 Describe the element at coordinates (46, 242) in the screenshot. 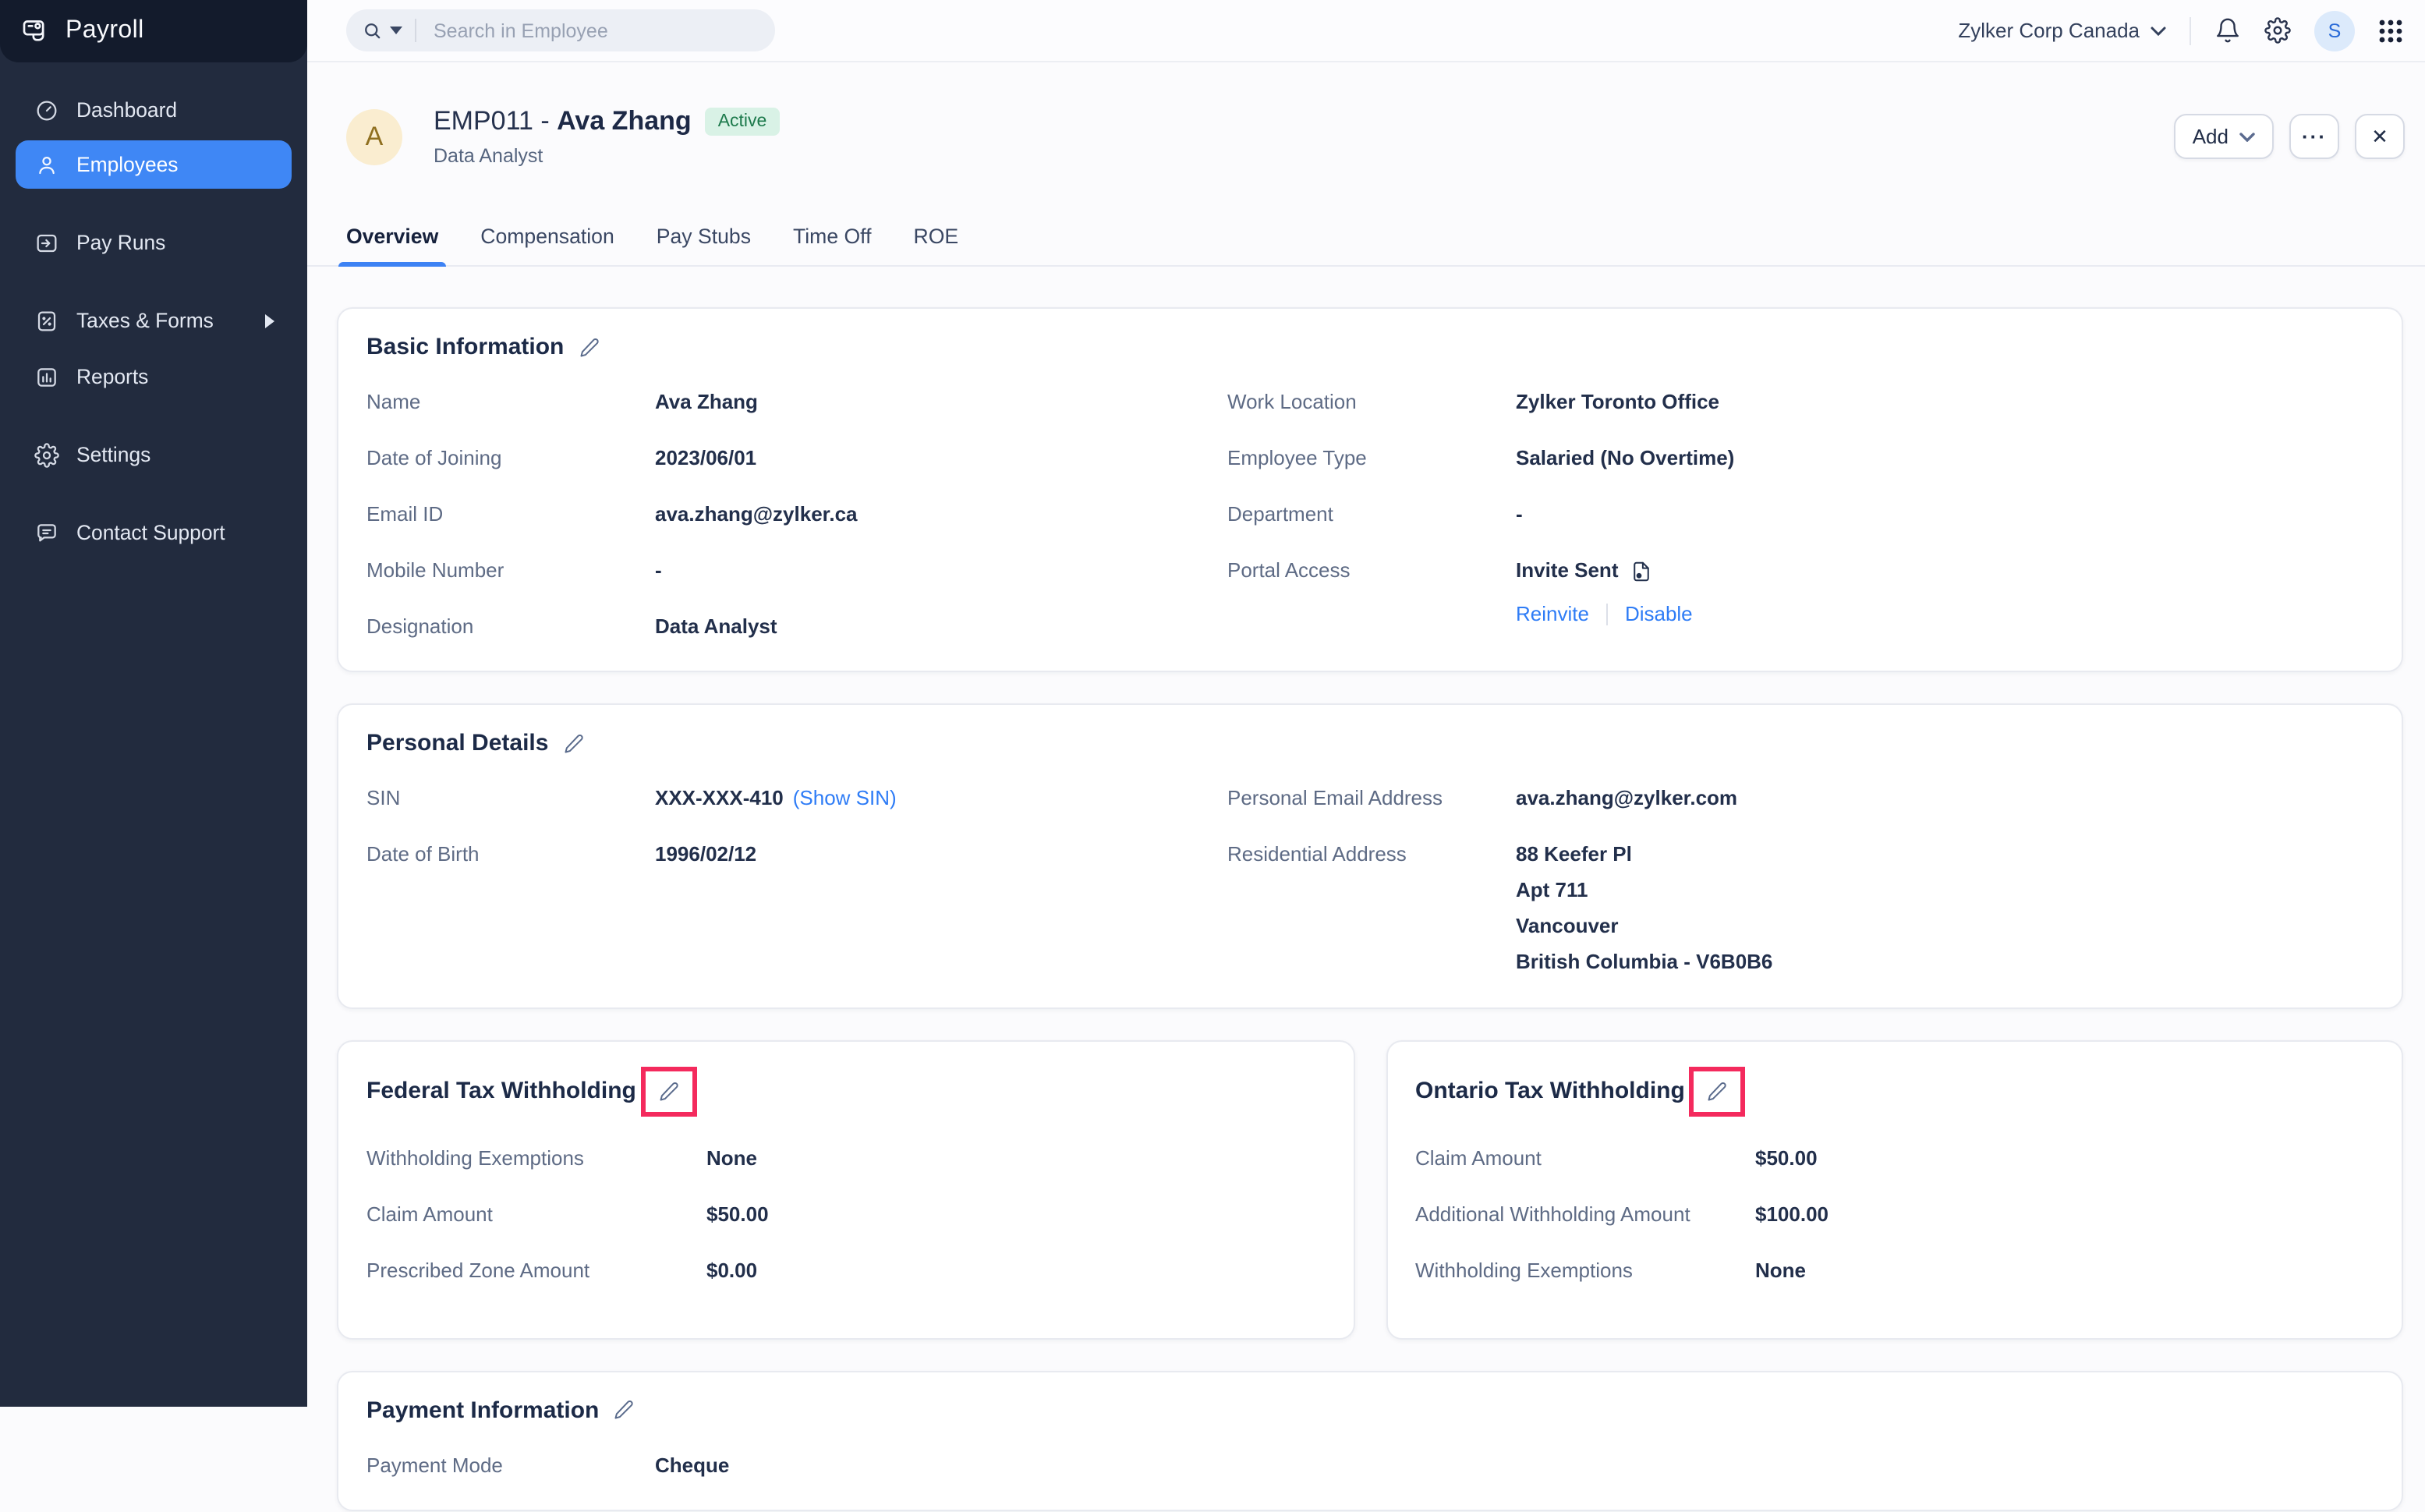

I see `pay-runs-icon` at that location.